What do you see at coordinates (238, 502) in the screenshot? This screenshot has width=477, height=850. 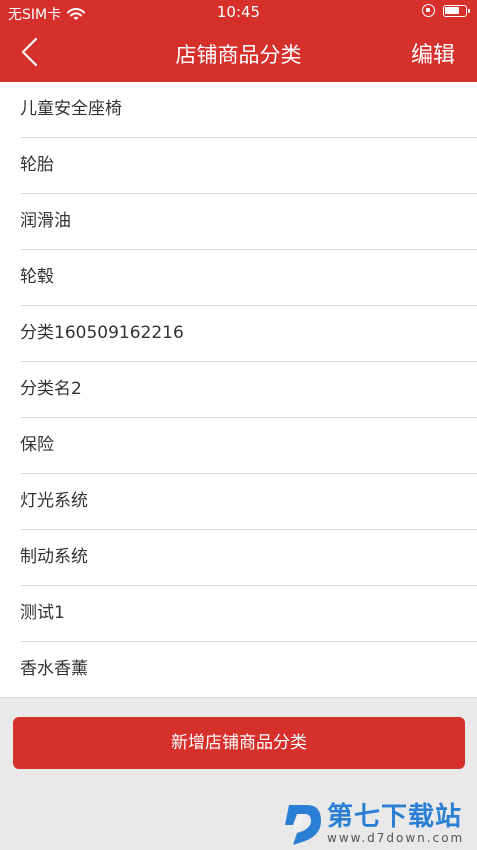 I see `category-item: 灯光系统` at bounding box center [238, 502].